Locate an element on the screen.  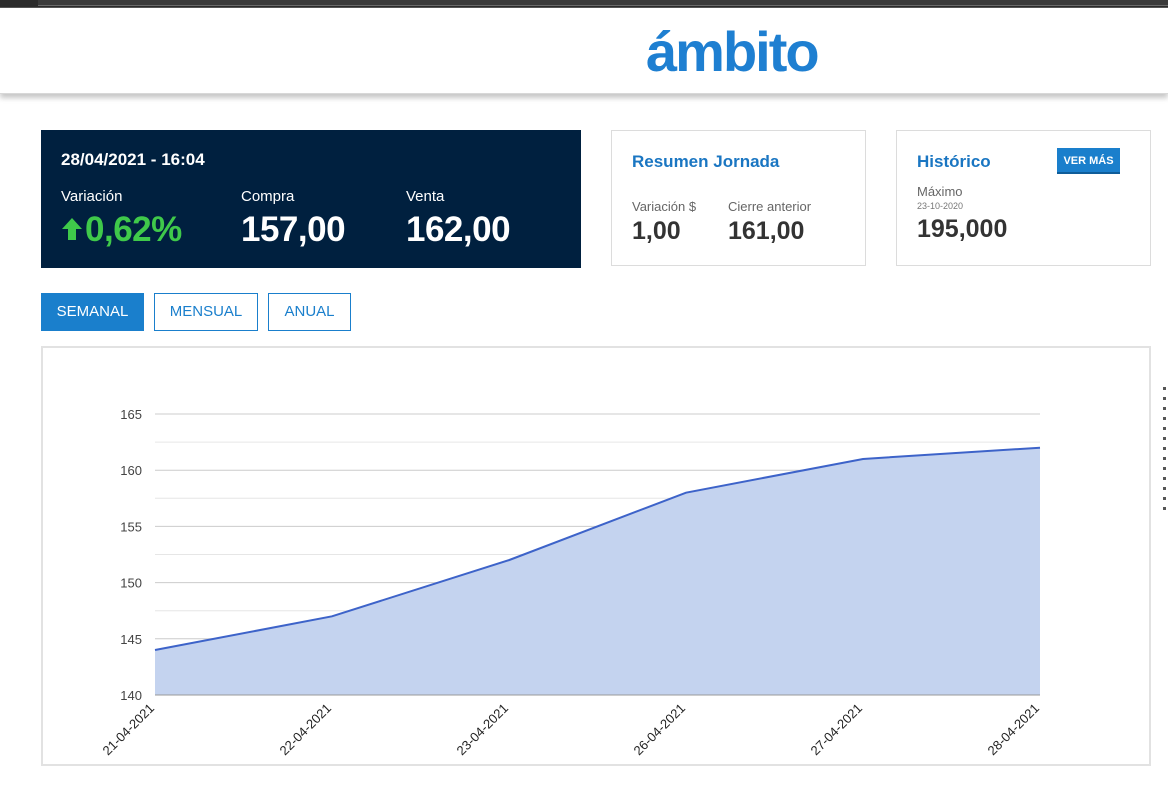
cierre-anterior-value: 161,00 is located at coordinates (766, 231).